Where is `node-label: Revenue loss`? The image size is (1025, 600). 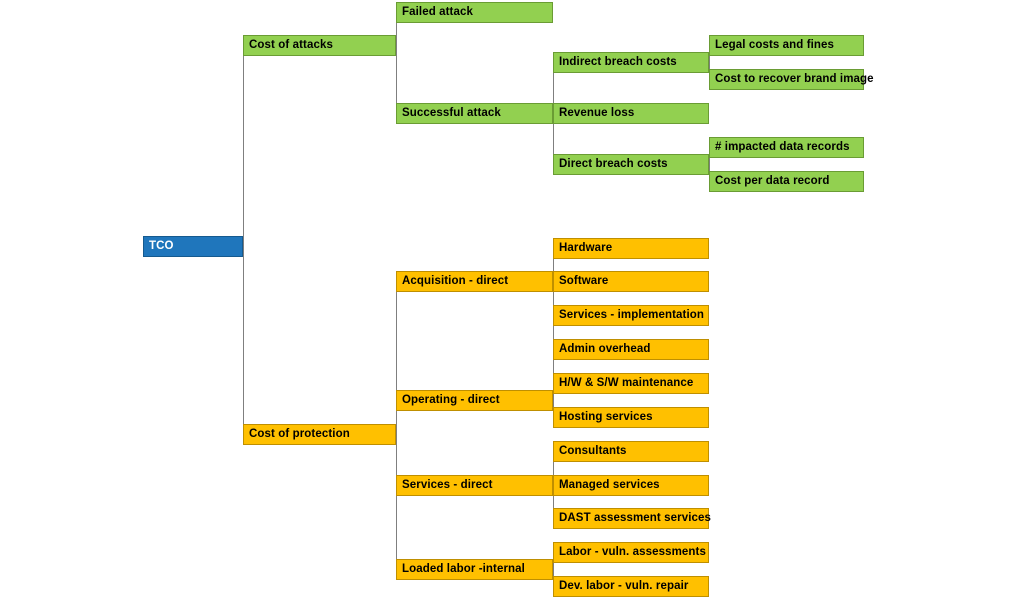 node-label: Revenue loss is located at coordinates (597, 112).